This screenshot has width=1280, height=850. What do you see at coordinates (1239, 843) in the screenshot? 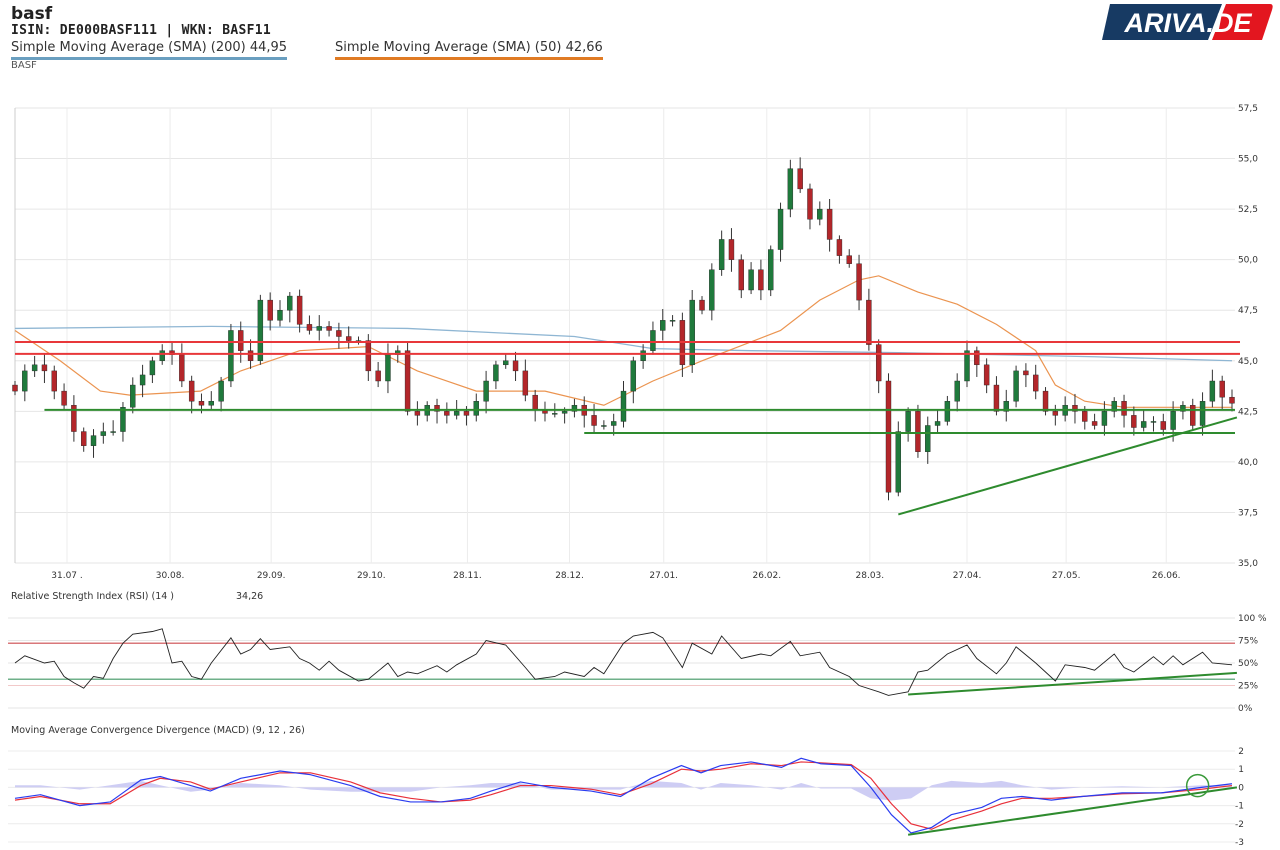
I see `macd-tick-label: -3` at bounding box center [1239, 843].